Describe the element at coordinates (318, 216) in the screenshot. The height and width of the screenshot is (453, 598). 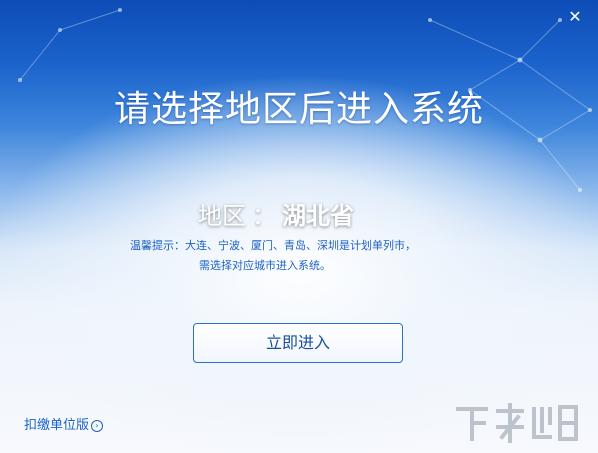
I see `region-value: 湖北省` at that location.